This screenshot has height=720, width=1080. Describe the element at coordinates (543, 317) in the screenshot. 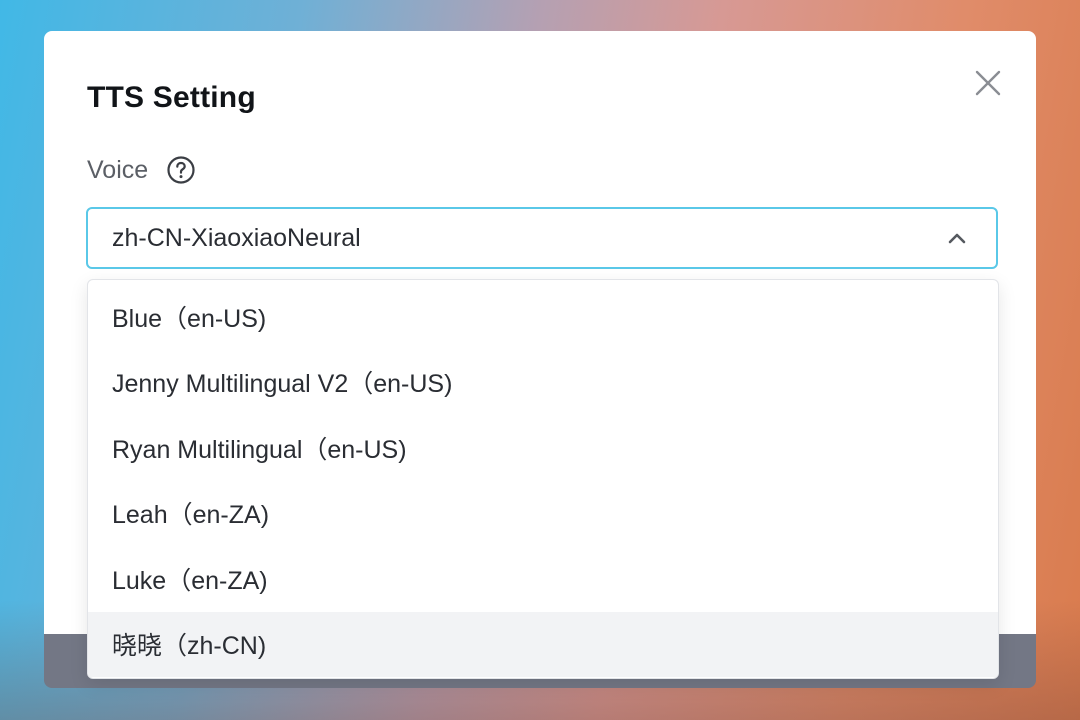

I see `voice-option-blue: Blue（en-US)` at that location.